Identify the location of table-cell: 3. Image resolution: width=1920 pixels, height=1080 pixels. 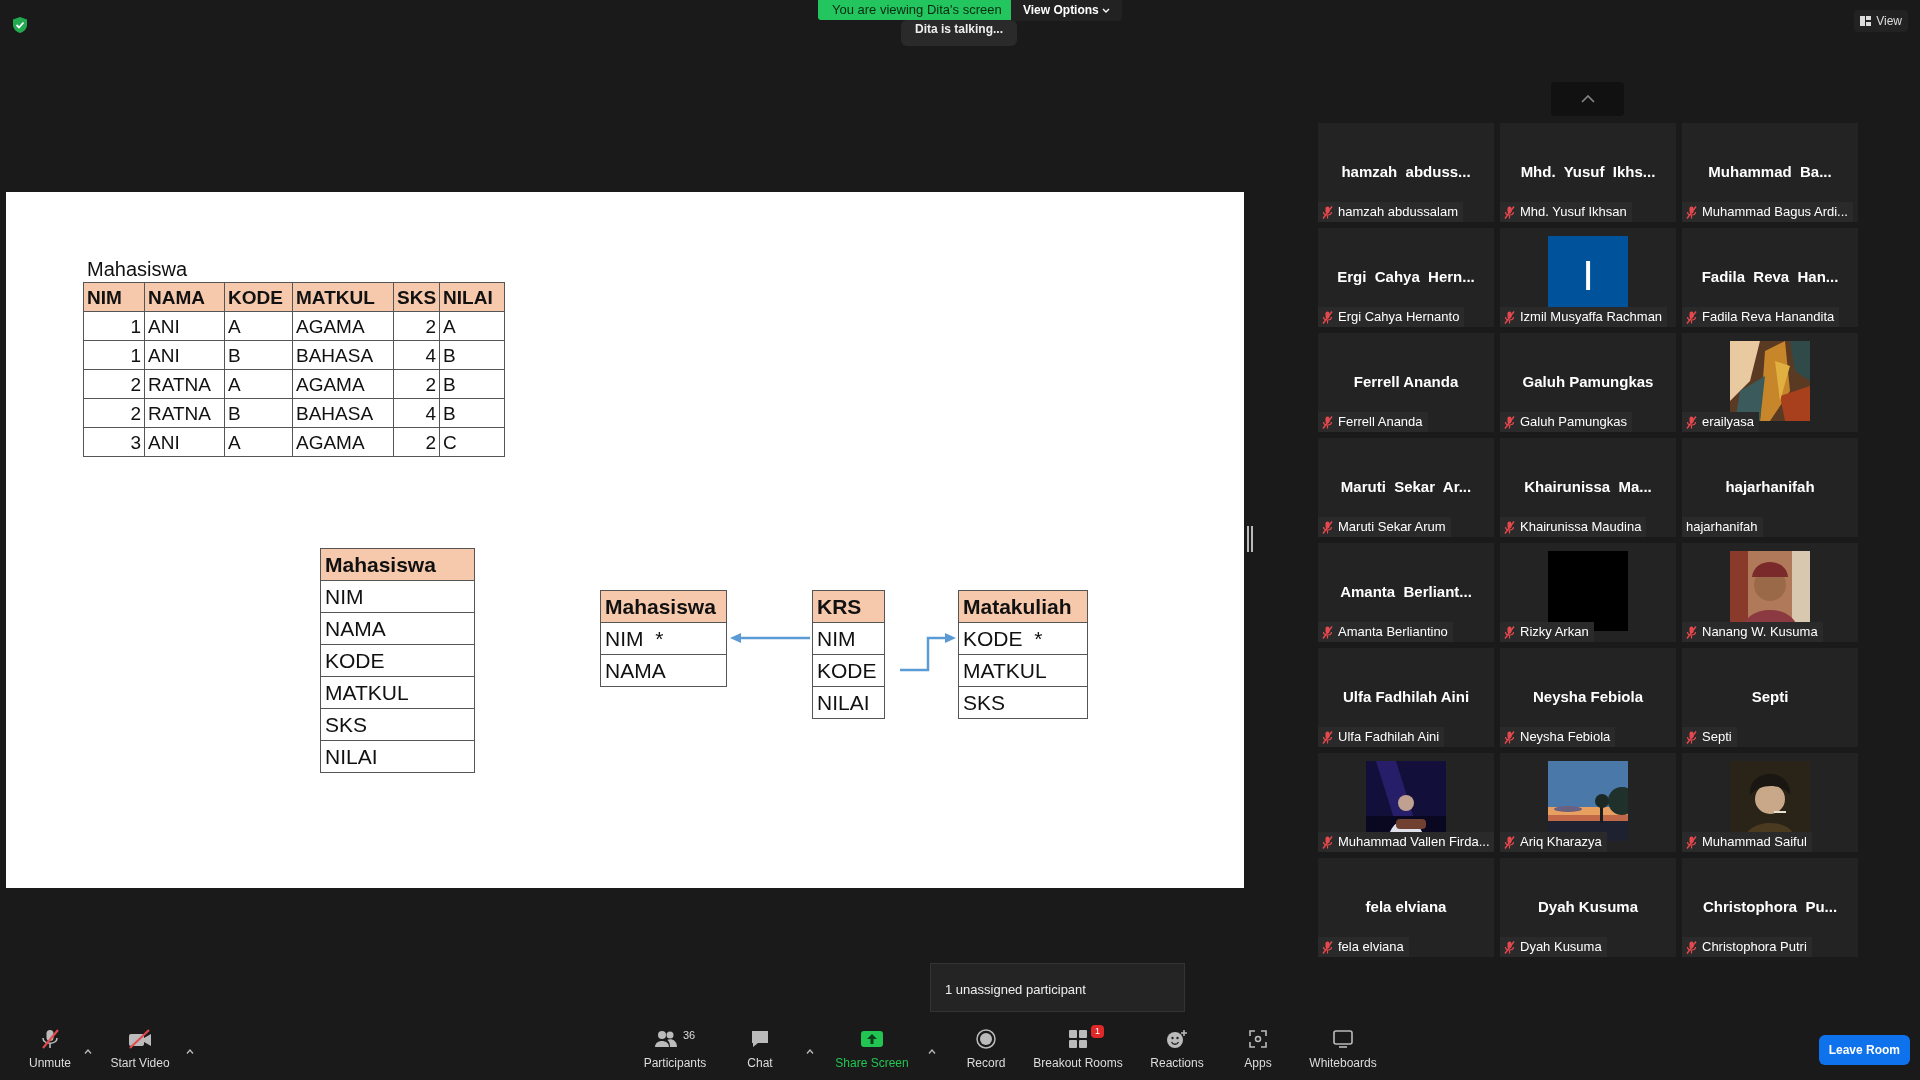
(114, 442).